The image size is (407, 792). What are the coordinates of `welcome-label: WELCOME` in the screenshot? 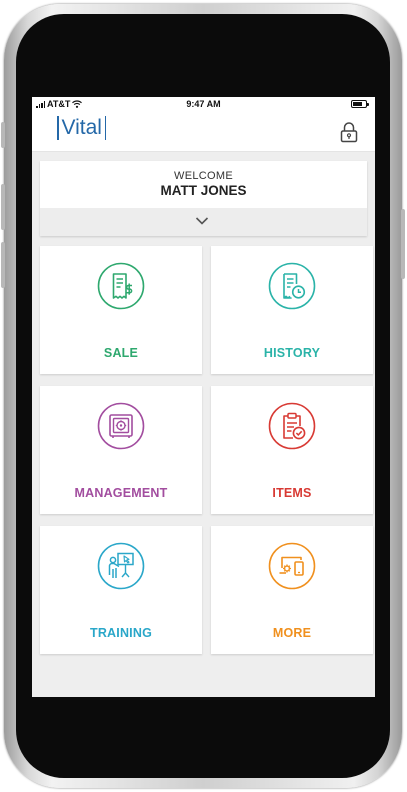 It's located at (203, 176).